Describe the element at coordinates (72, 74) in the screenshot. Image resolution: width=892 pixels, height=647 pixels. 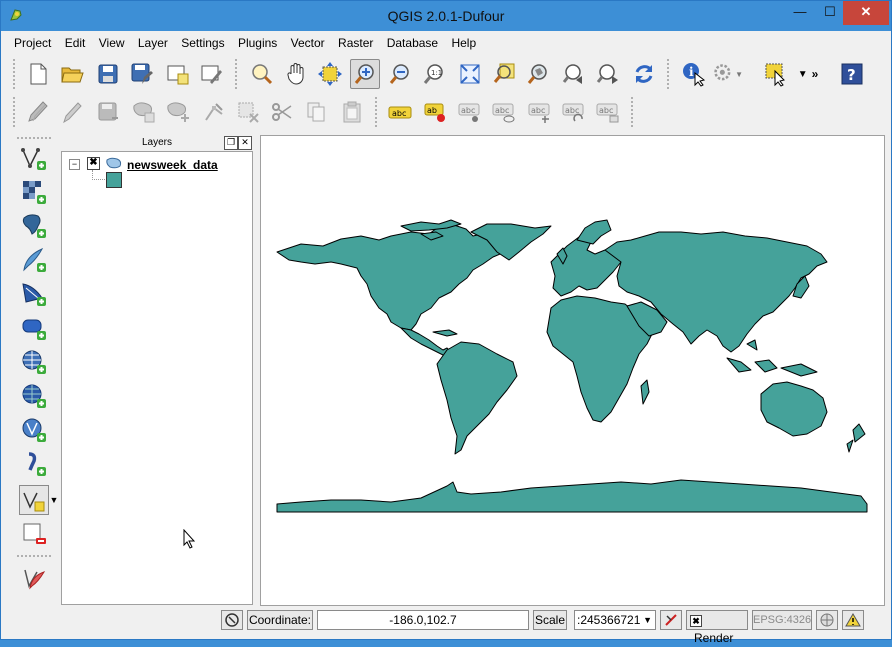
I see `open-project-icon` at that location.